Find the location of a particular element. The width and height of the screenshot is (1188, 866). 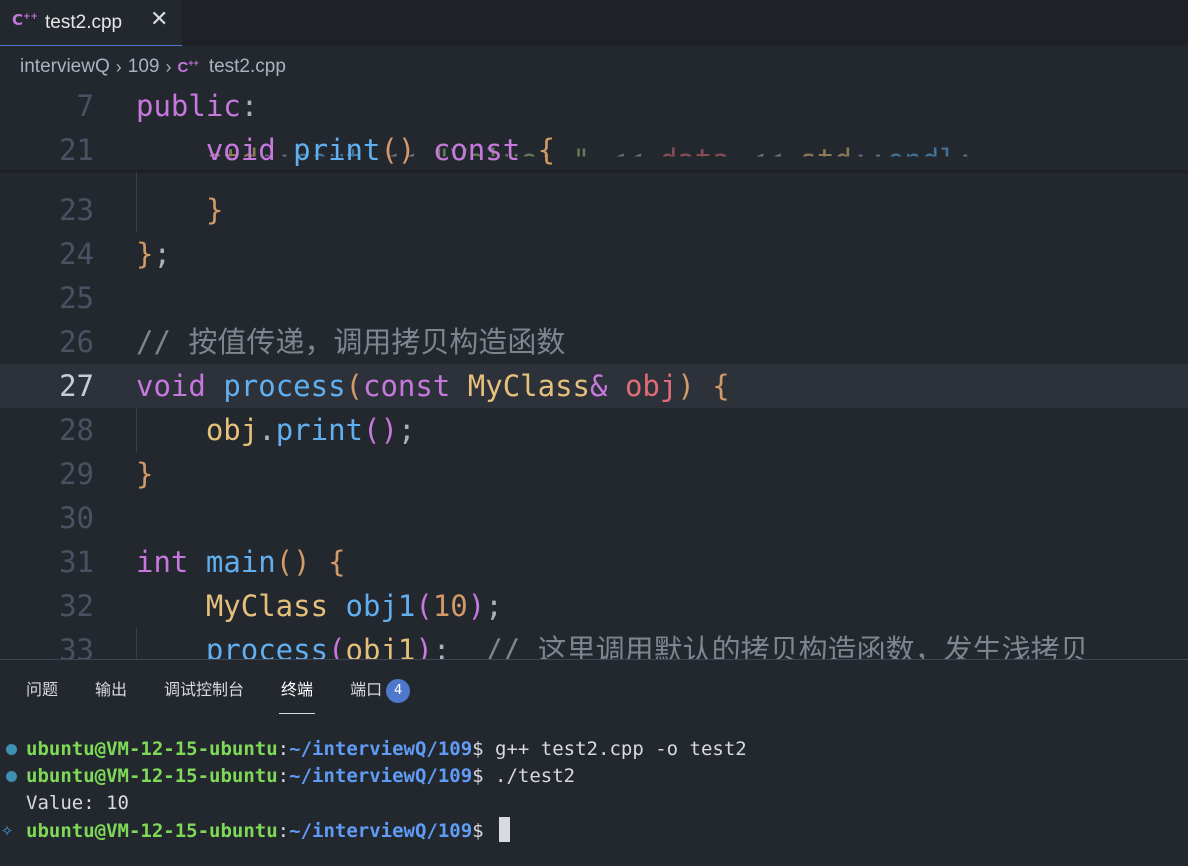

panel-tab: 调试控制台 is located at coordinates (204, 693).